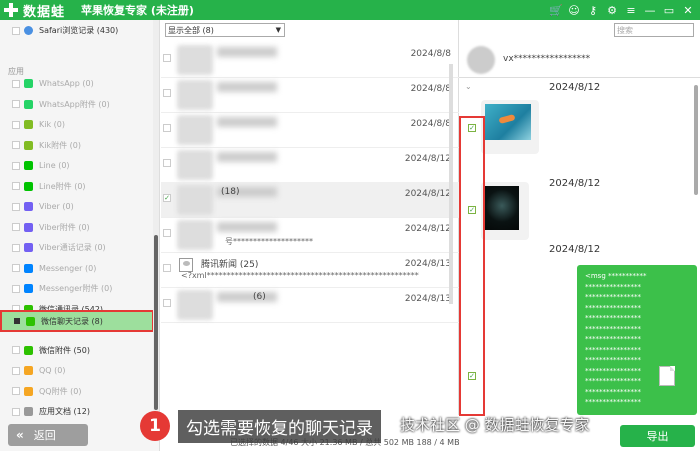 The width and height of the screenshot is (700, 451). I want to click on sidebar-item: Viber附件 (0), so click(77, 227).